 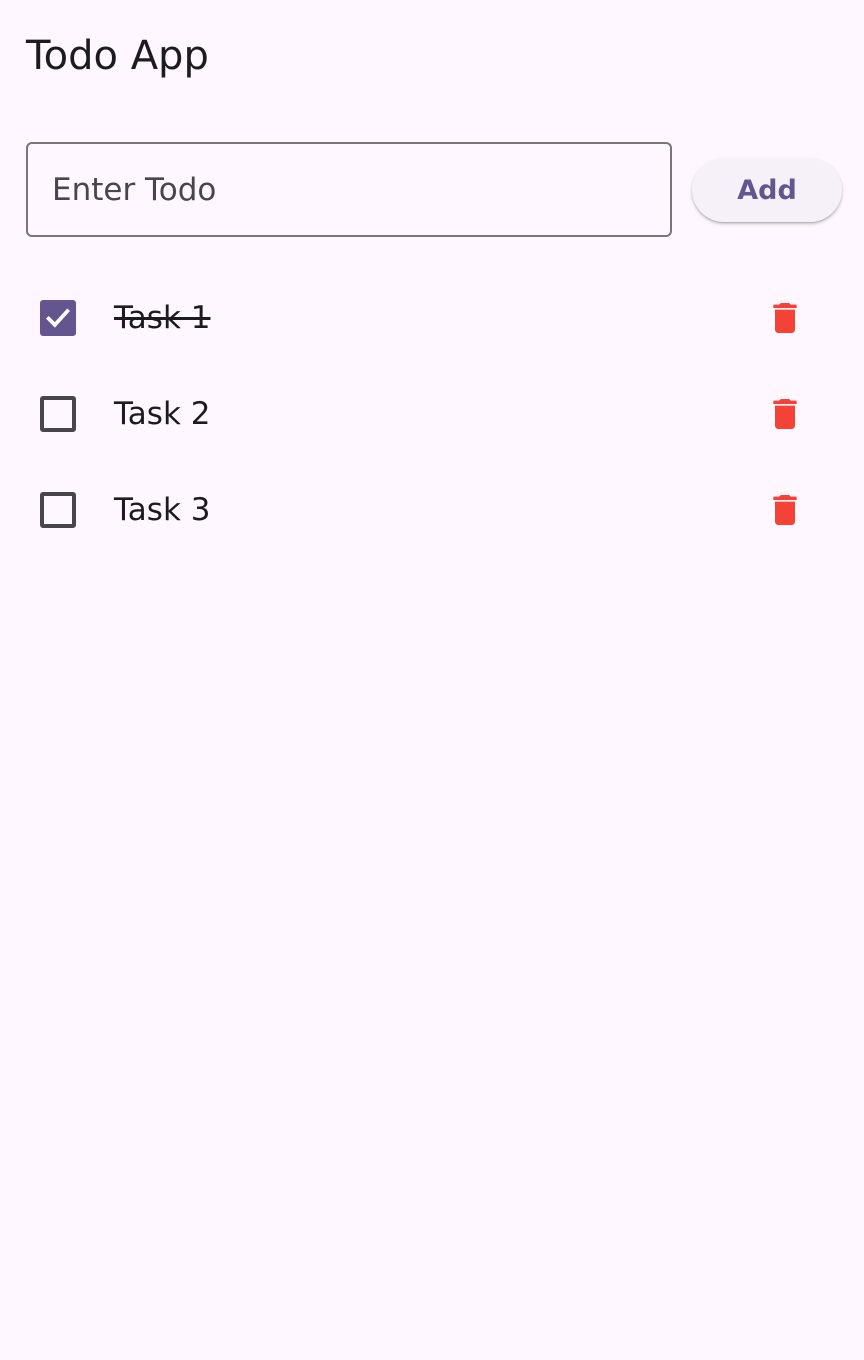 I want to click on todo-label: Task 3, so click(x=162, y=510).